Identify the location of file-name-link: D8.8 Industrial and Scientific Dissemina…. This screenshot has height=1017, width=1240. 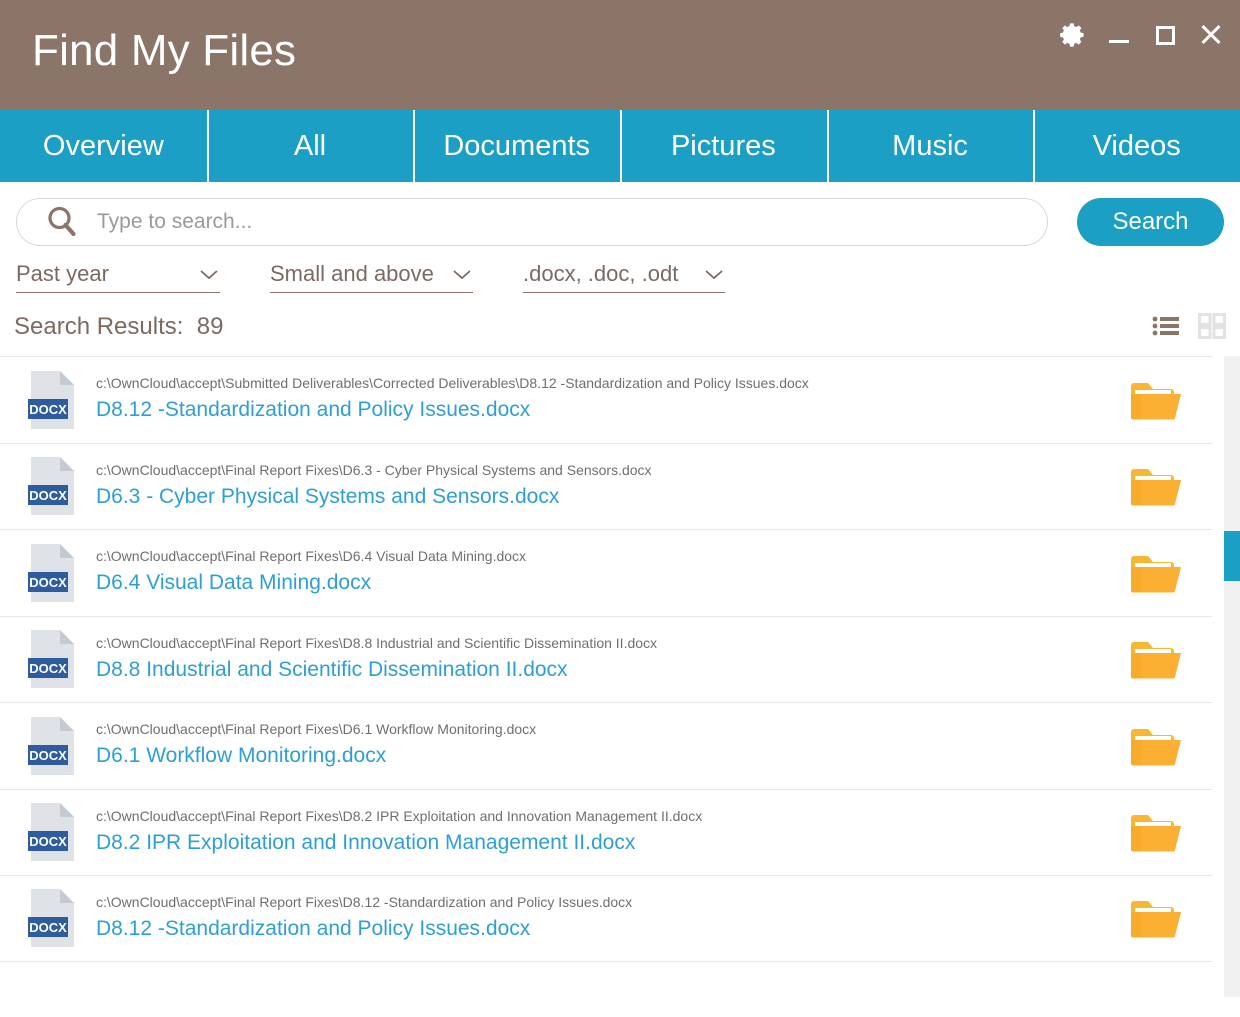
(606, 670).